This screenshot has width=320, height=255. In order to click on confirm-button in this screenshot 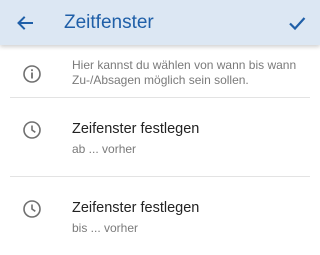, I will do `click(297, 23)`.